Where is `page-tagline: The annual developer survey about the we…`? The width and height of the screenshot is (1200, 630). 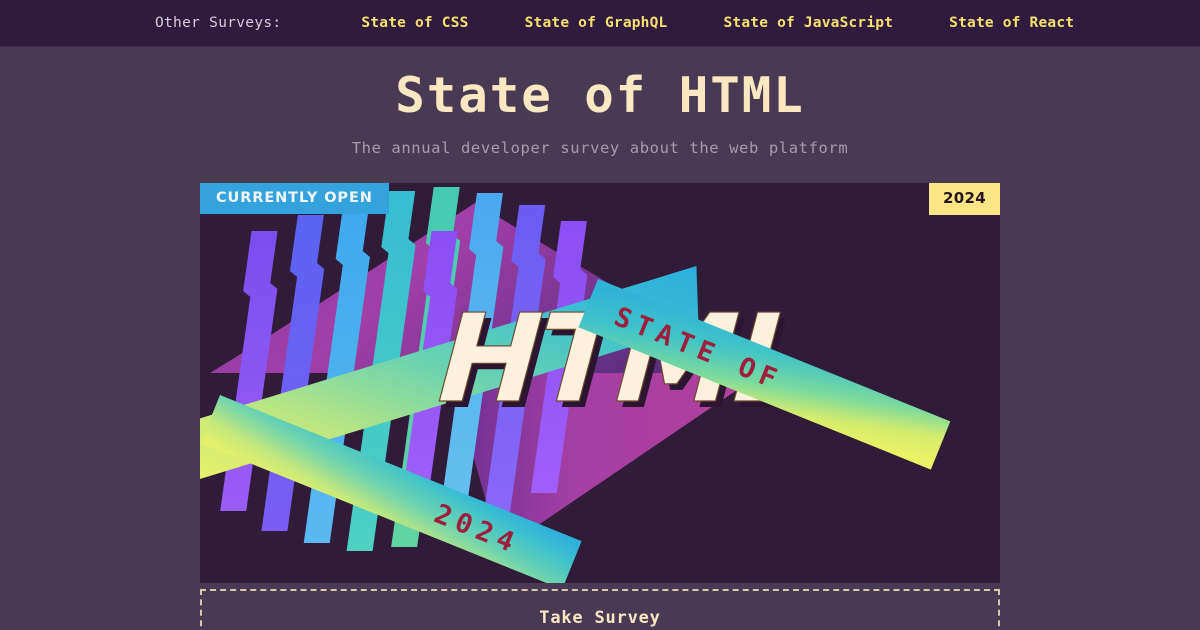
page-tagline: The annual developer survey about the we… is located at coordinates (600, 147).